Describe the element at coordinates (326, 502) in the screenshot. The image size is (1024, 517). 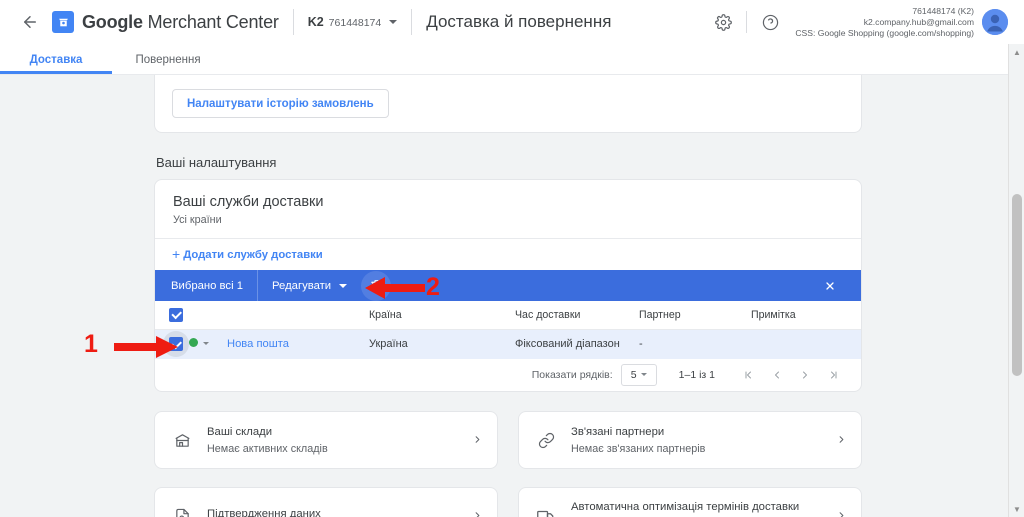
I see `tile-data-verification: Підтвердження даних` at that location.